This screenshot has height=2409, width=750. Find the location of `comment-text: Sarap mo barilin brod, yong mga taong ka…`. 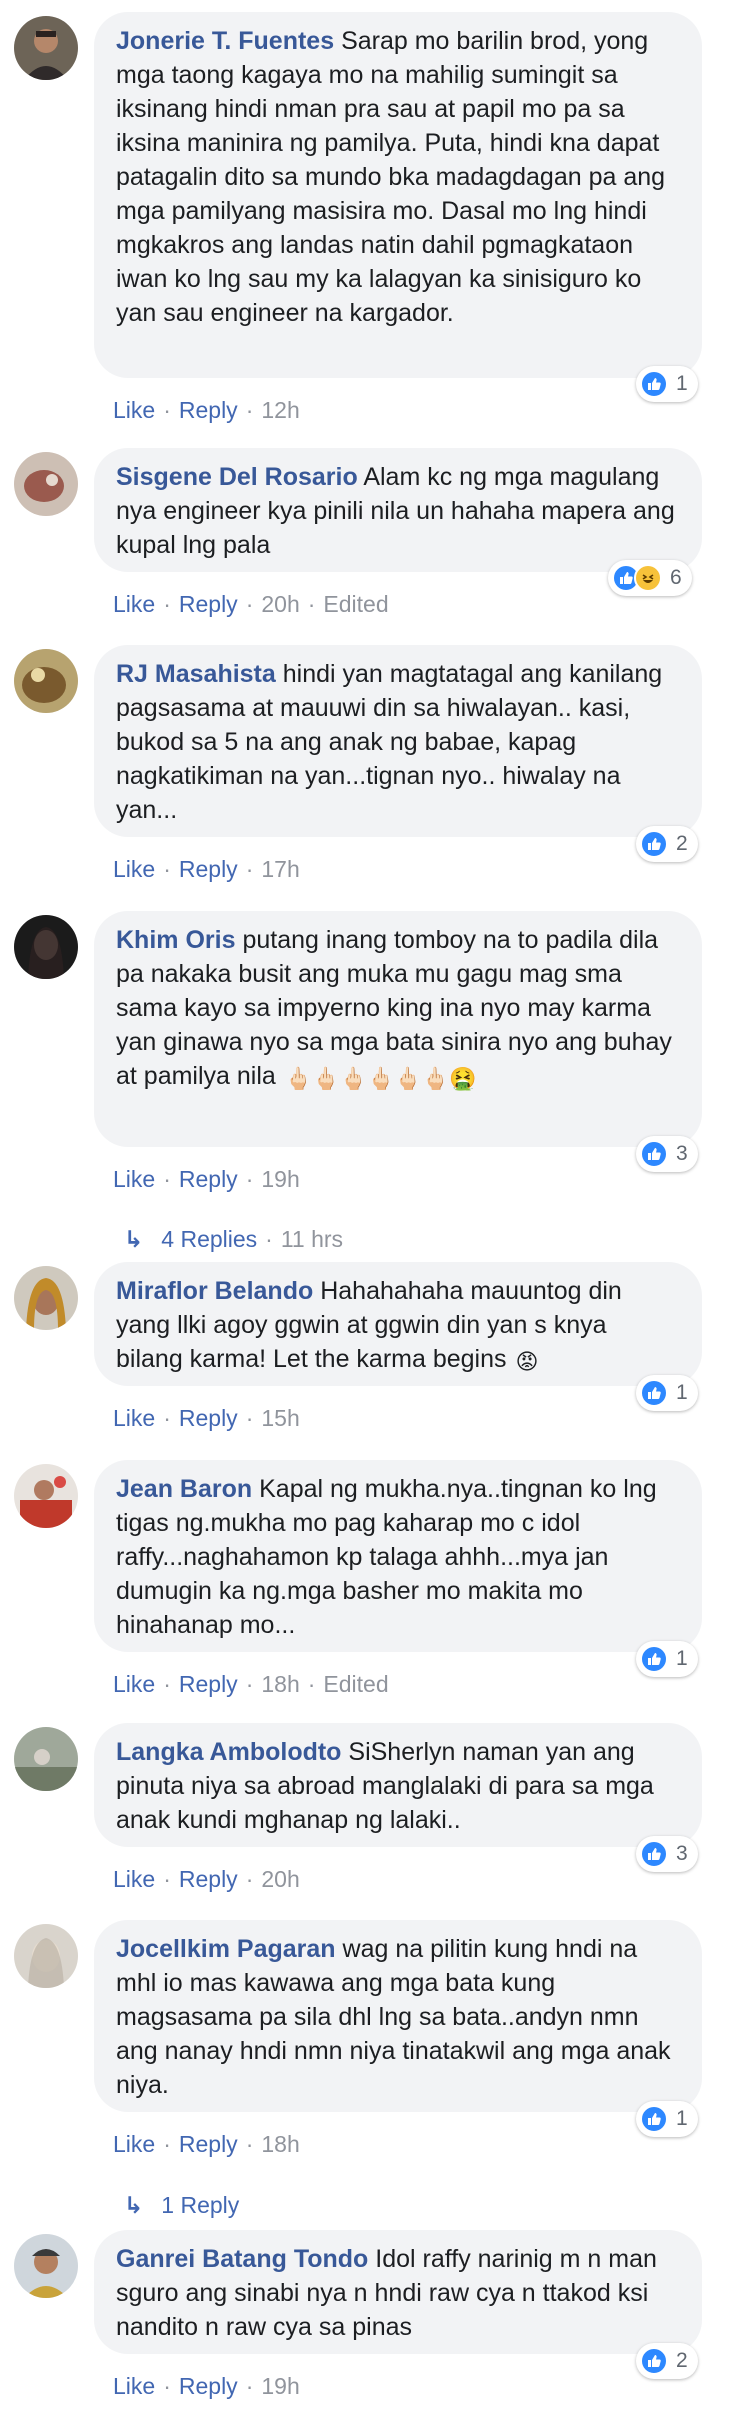

comment-text: Sarap mo barilin brod, yong mga taong ka… is located at coordinates (391, 177).